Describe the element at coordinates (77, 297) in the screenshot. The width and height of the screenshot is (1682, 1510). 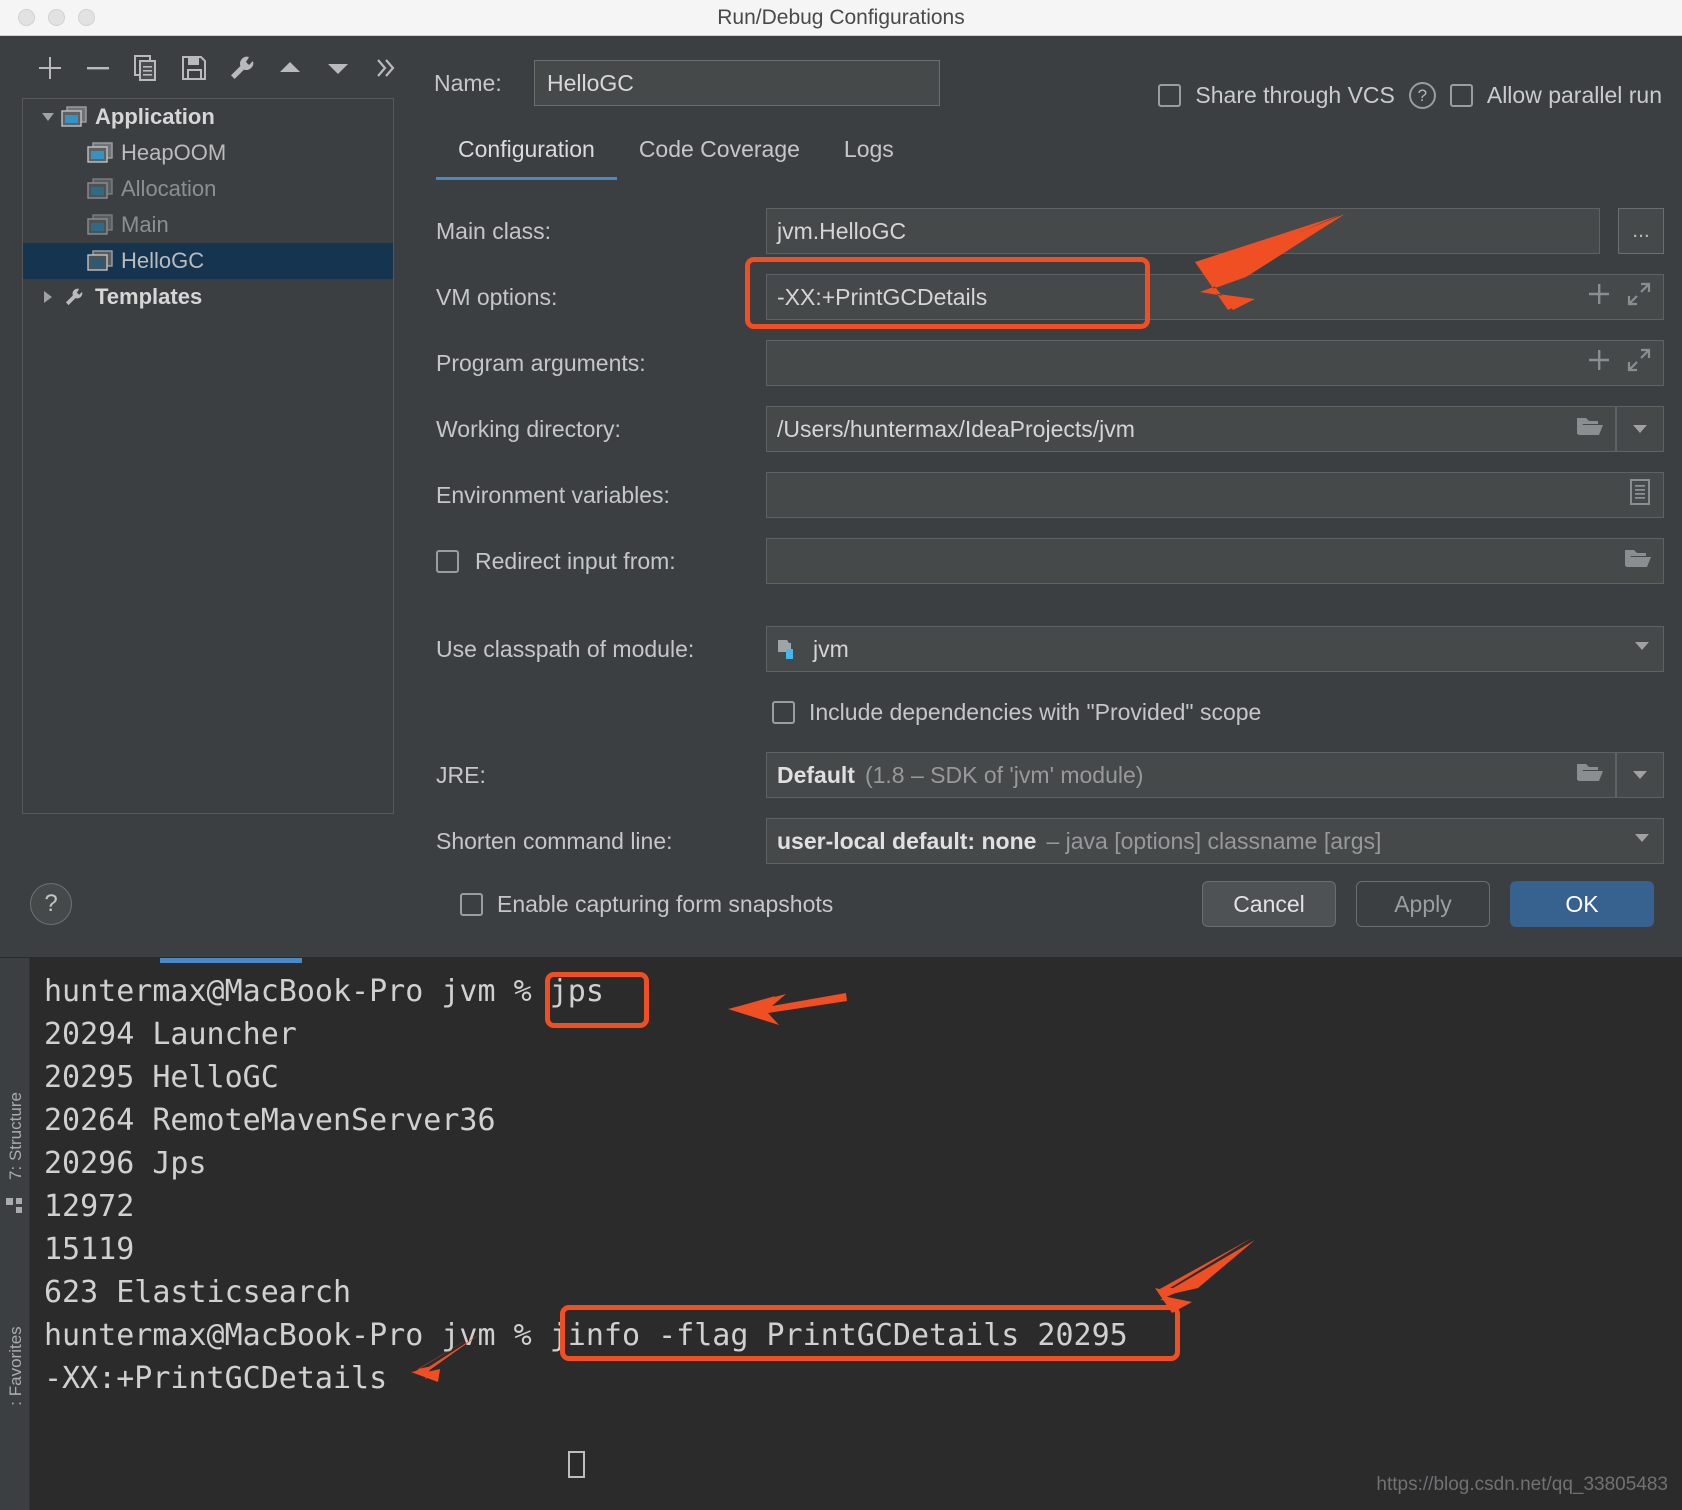
I see `wrench-icon` at that location.